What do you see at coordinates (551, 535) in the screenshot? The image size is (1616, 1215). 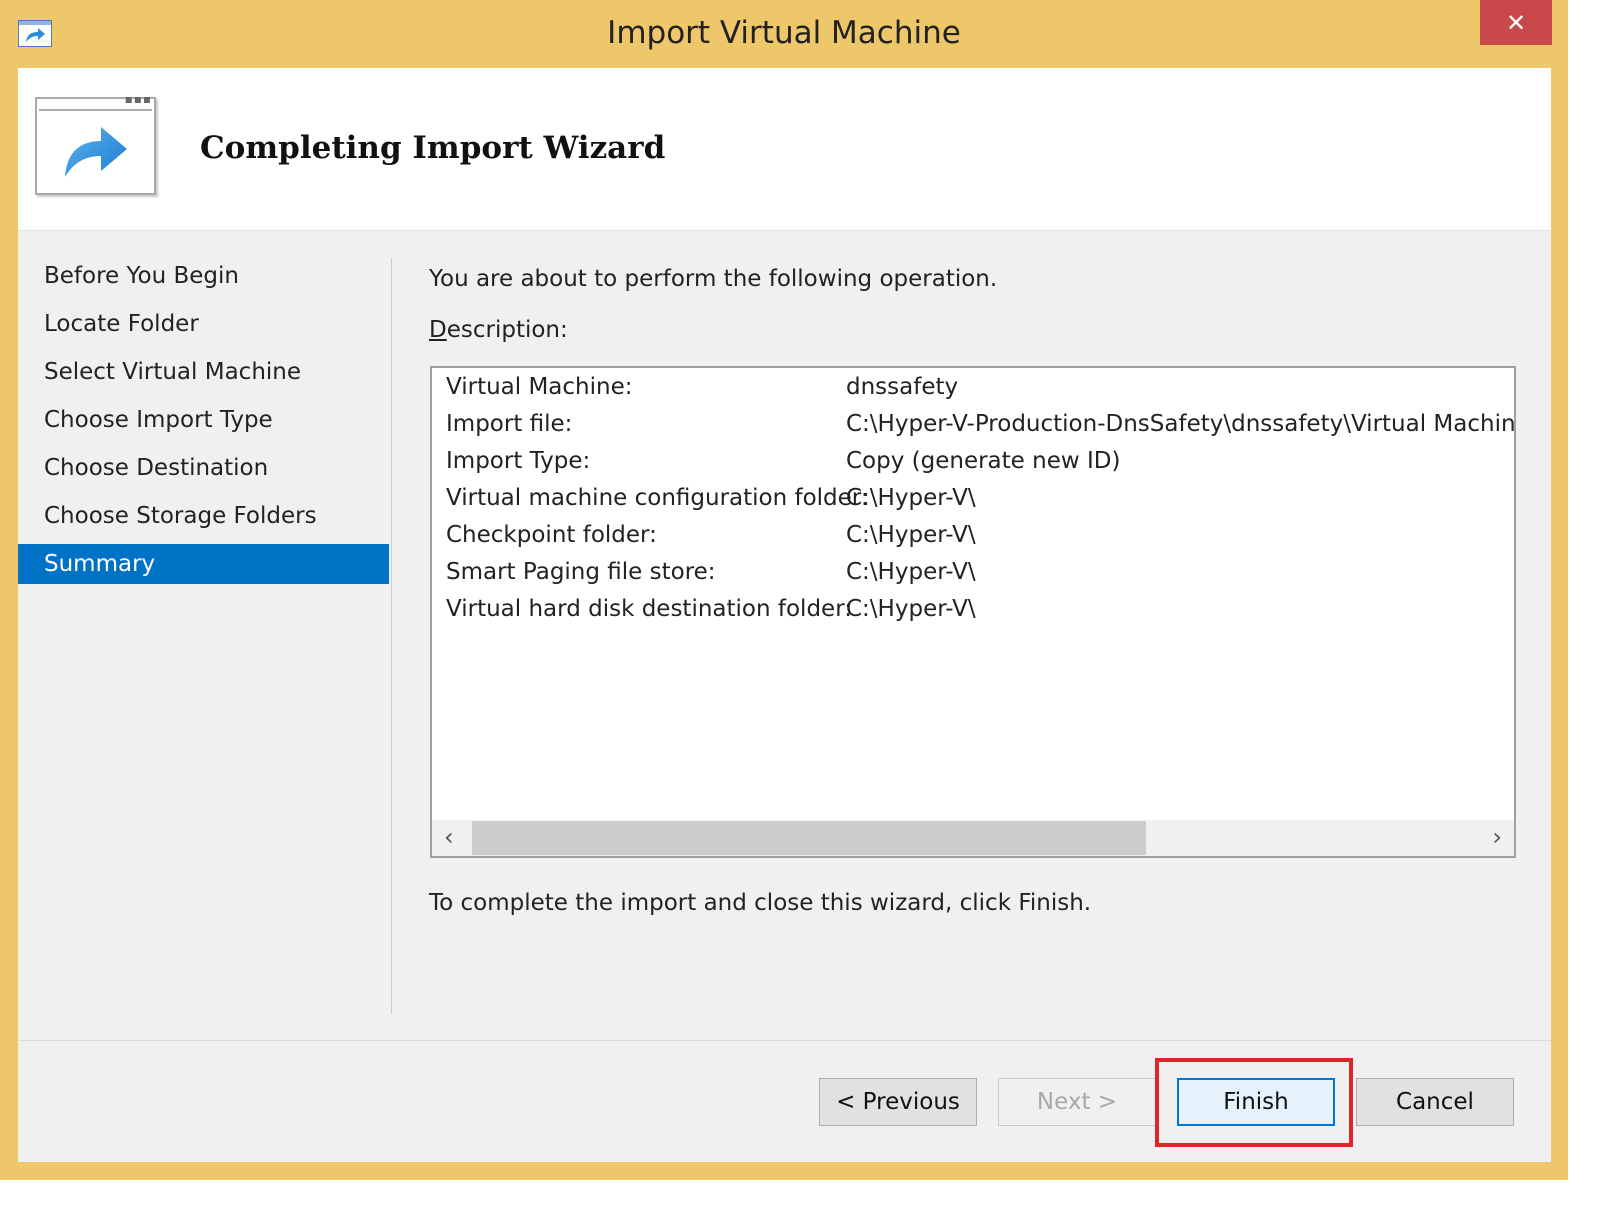 I see `description-key: Checkpoint folder:` at bounding box center [551, 535].